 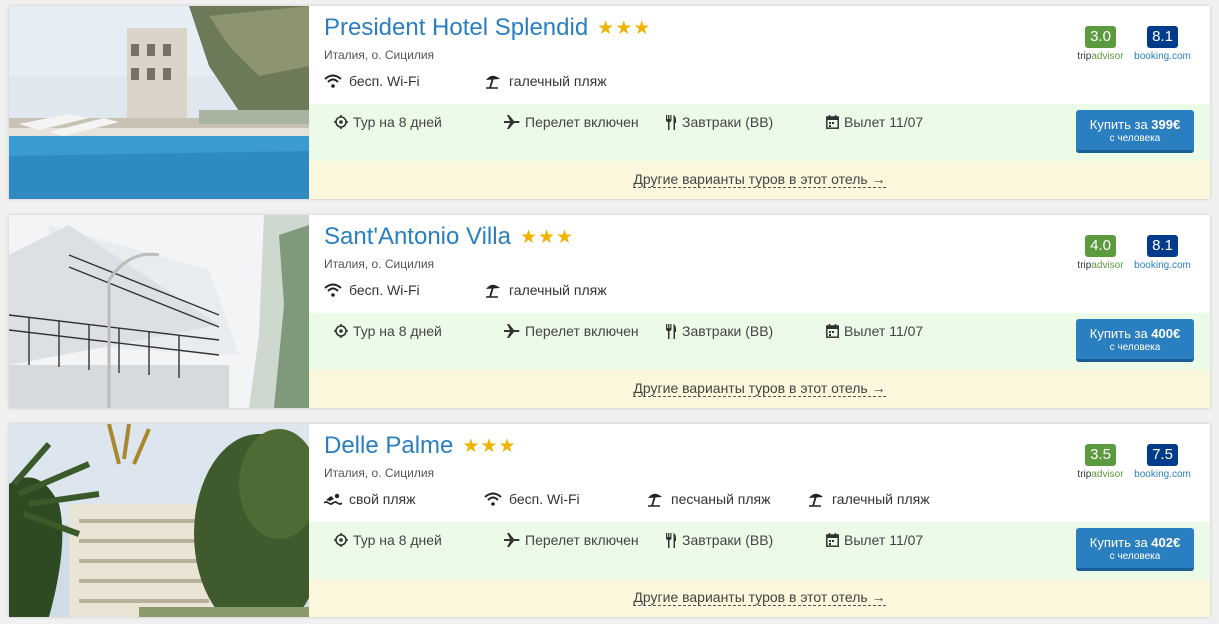 I want to click on swimmer-icon, so click(x=333, y=499).